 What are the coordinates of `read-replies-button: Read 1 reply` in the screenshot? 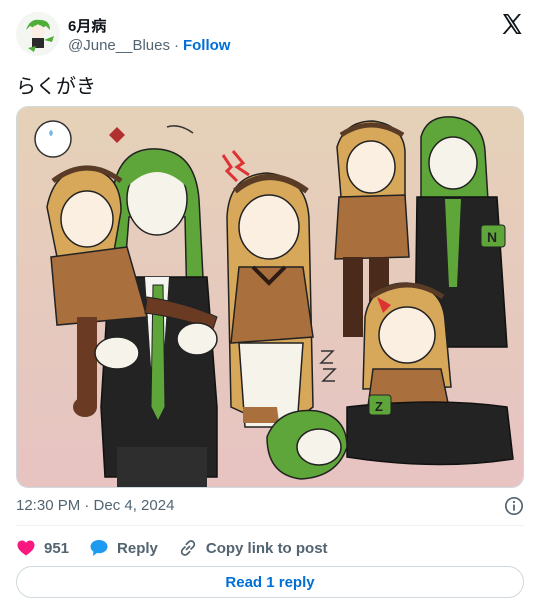 It's located at (270, 582).